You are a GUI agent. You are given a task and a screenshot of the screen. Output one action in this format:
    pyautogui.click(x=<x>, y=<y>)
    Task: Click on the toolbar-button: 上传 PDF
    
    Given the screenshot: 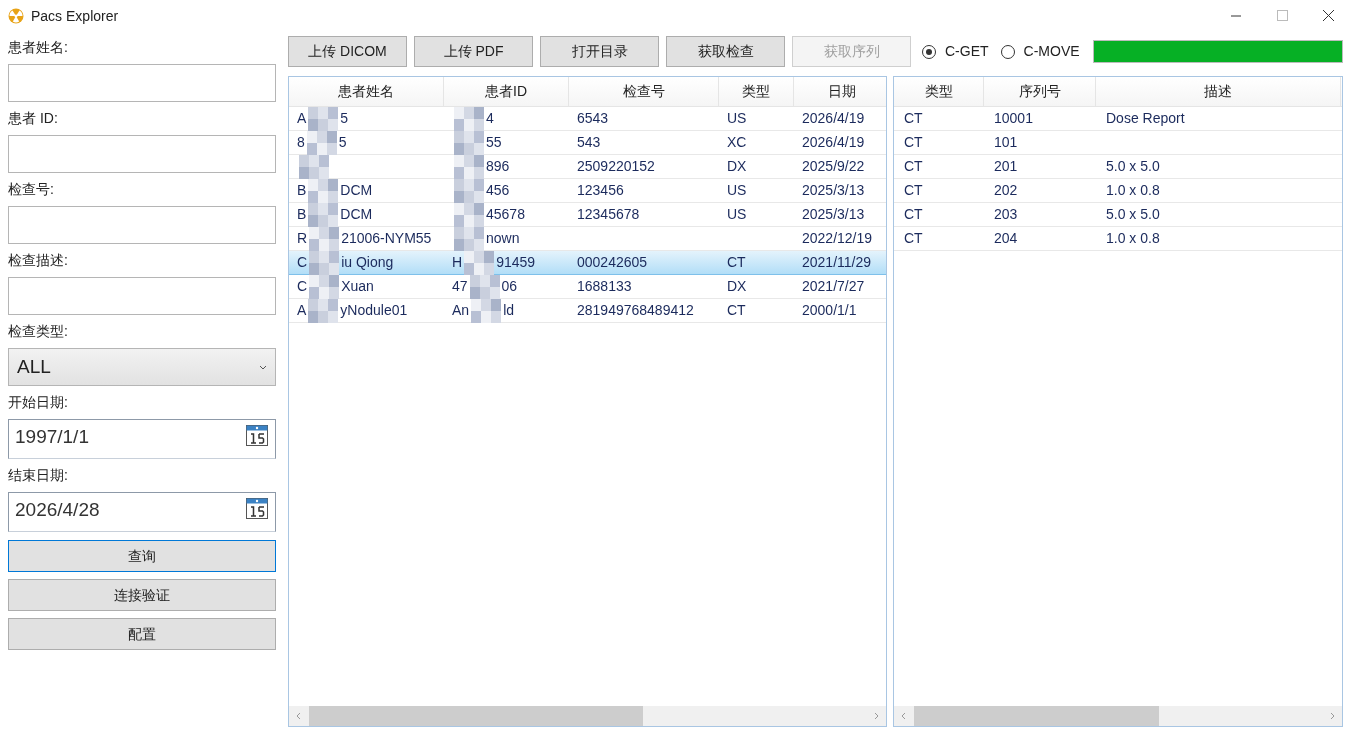 What is the action you would take?
    pyautogui.click(x=473, y=51)
    